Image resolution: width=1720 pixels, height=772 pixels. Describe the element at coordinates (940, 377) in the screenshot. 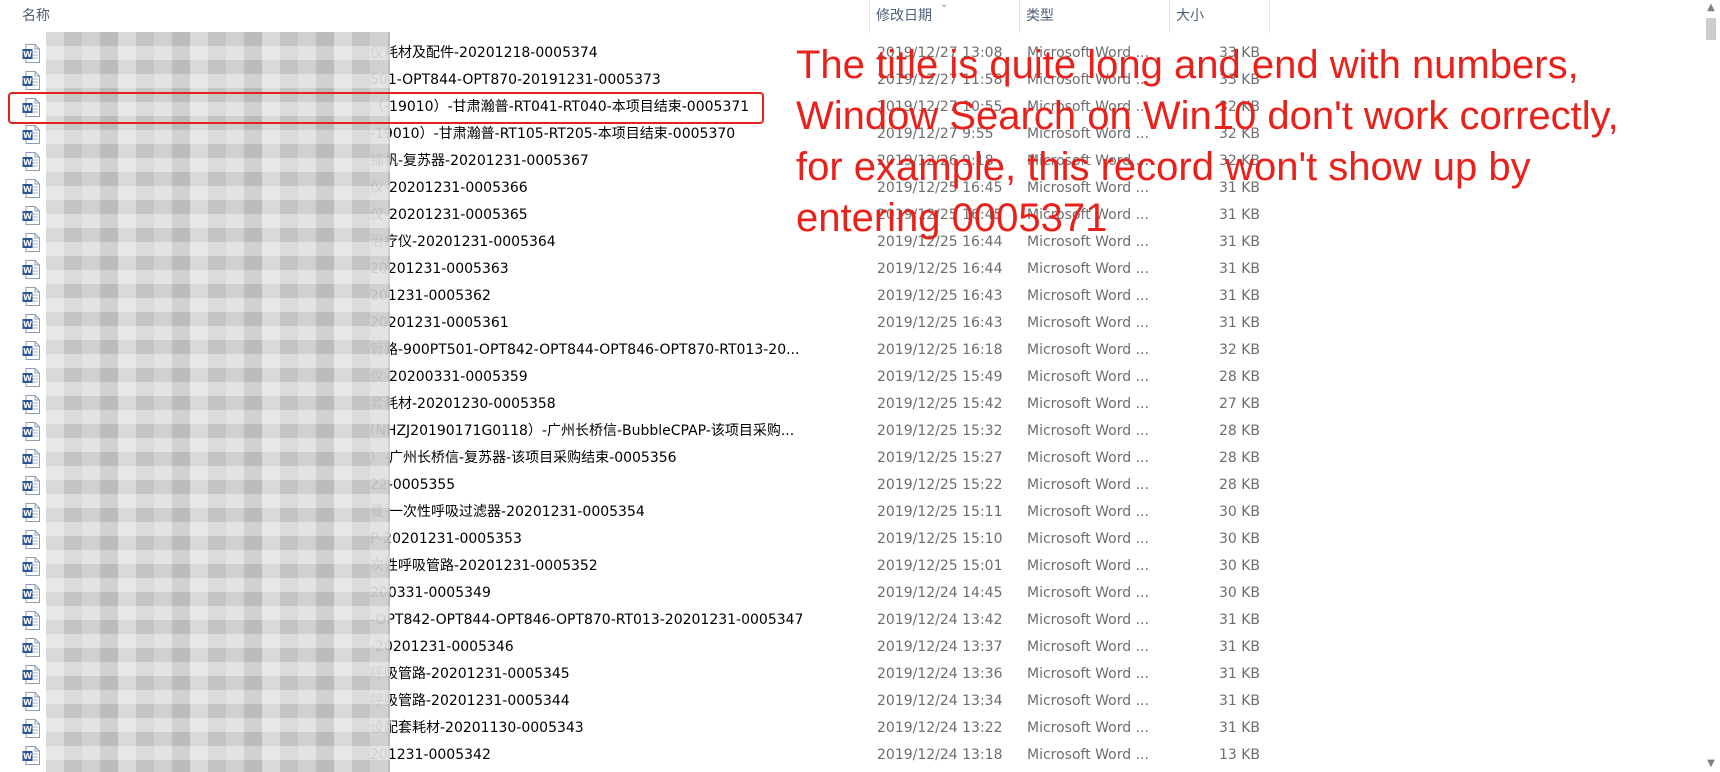

I see `file-date-modified: 2019/12/25 15:49` at that location.